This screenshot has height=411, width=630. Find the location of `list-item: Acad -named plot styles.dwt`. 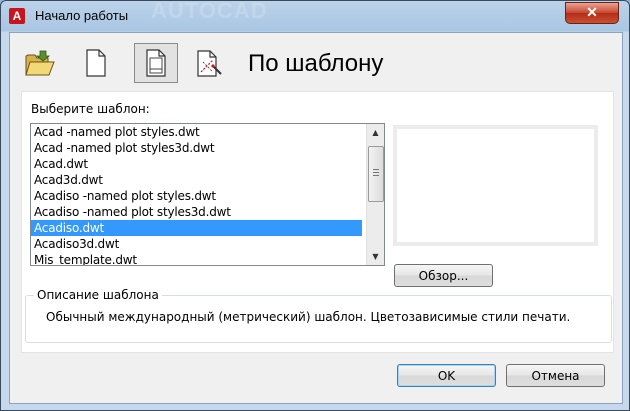

list-item: Acad -named plot styles.dwt is located at coordinates (196, 132).